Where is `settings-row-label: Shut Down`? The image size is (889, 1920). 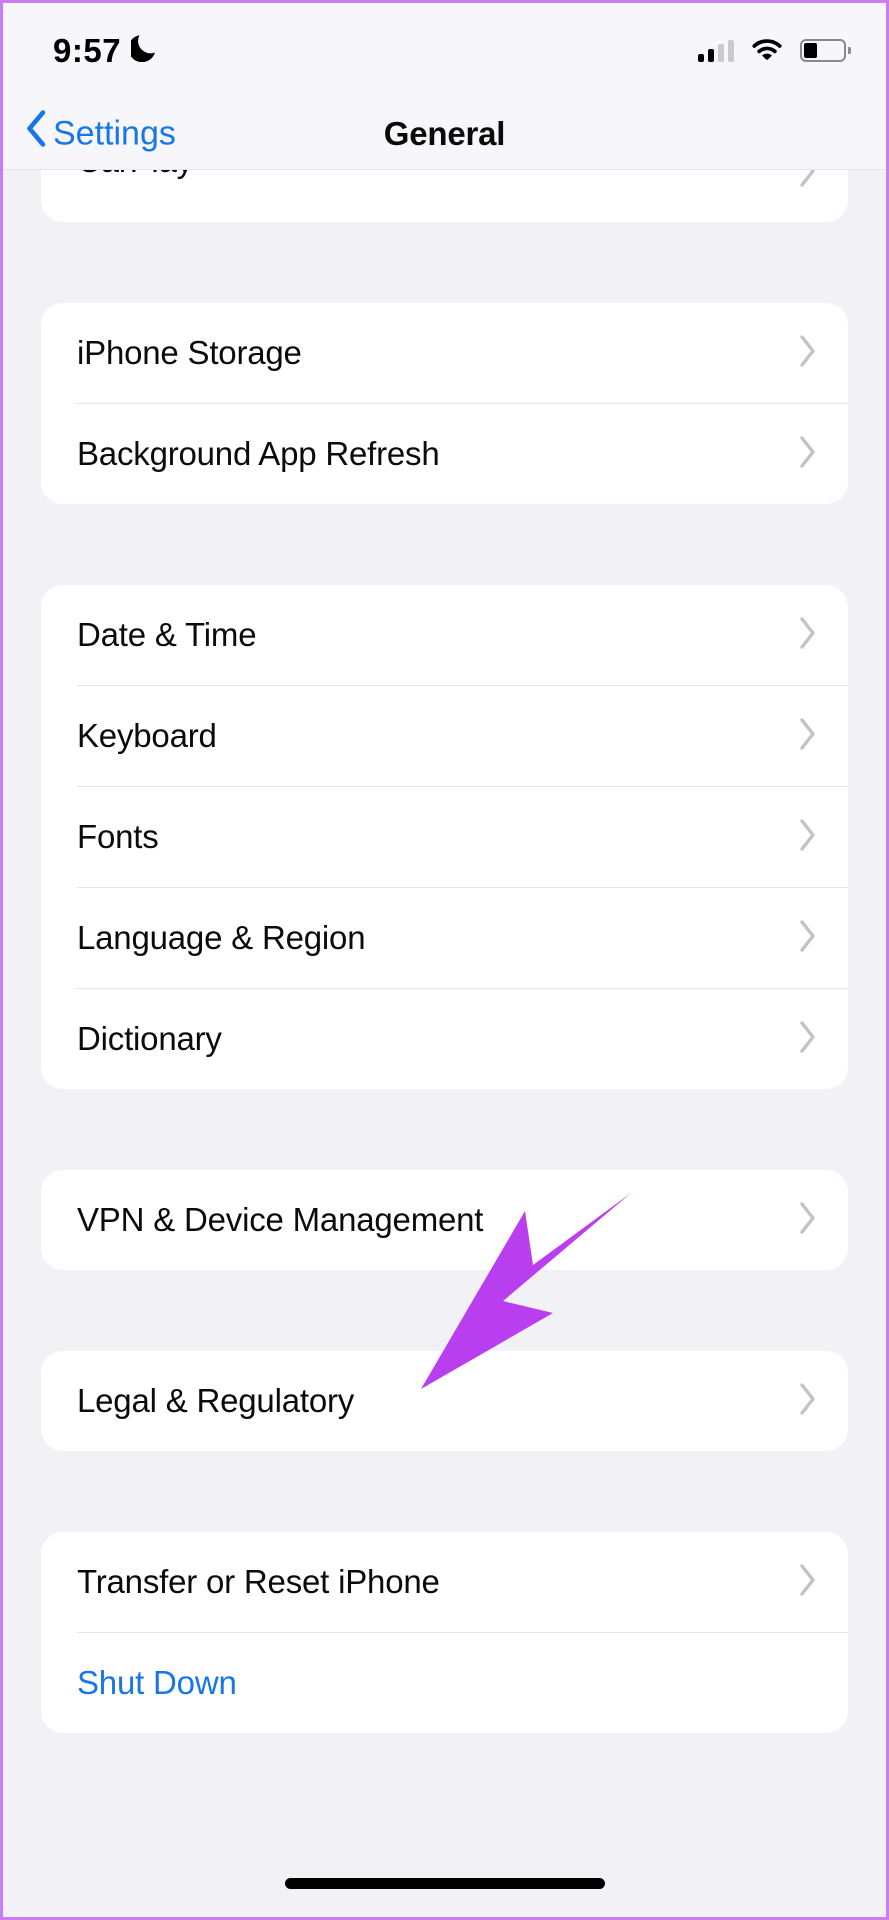
settings-row-label: Shut Down is located at coordinates (157, 1682).